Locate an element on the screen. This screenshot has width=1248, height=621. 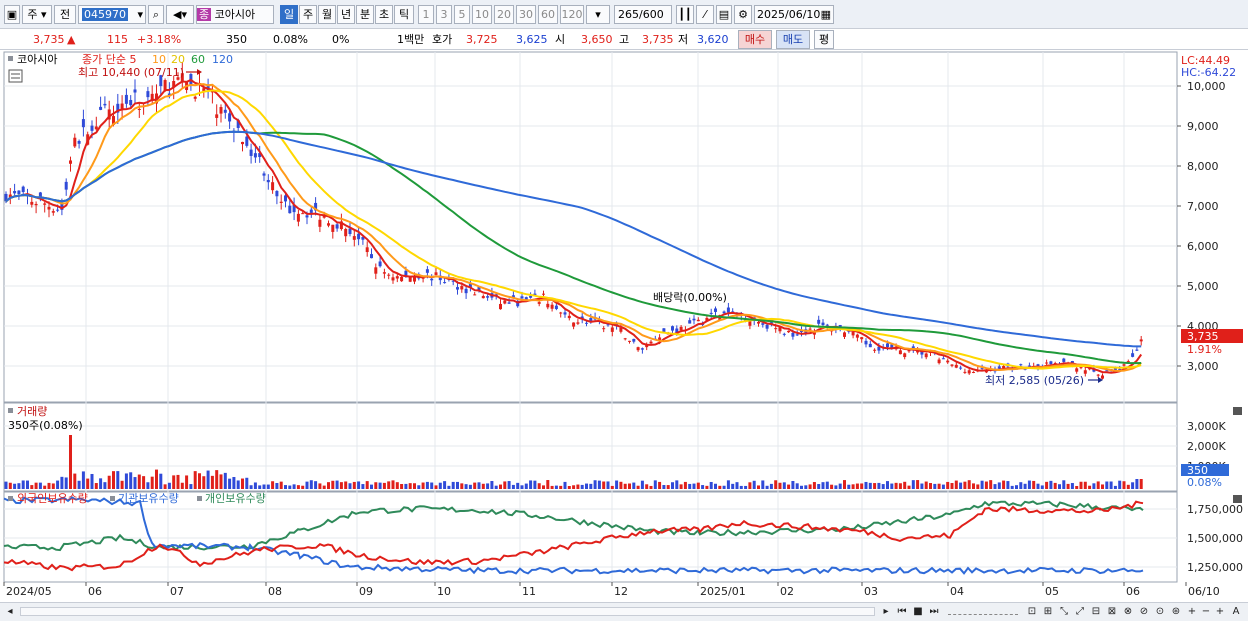
tool-icon-8: ⊘ is located at coordinates (1144, 612).